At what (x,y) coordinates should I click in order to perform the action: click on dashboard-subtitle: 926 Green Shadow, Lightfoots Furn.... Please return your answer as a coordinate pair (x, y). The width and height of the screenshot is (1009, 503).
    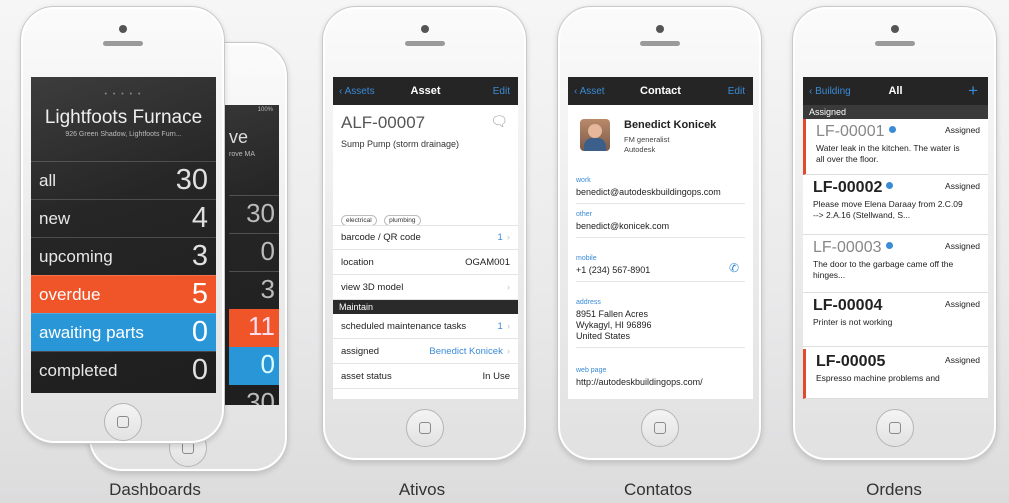
    Looking at the image, I should click on (123, 134).